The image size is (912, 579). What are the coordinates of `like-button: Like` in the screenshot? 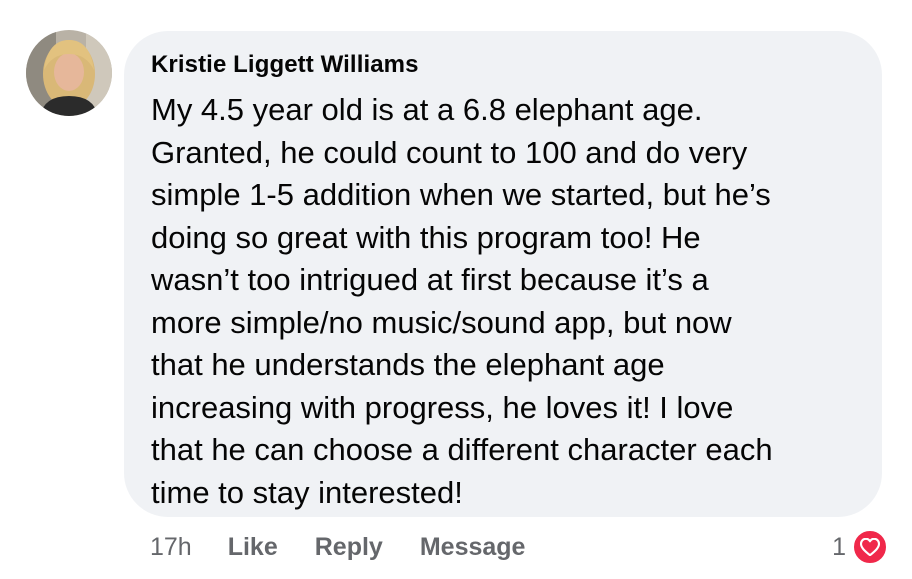 It's located at (253, 547).